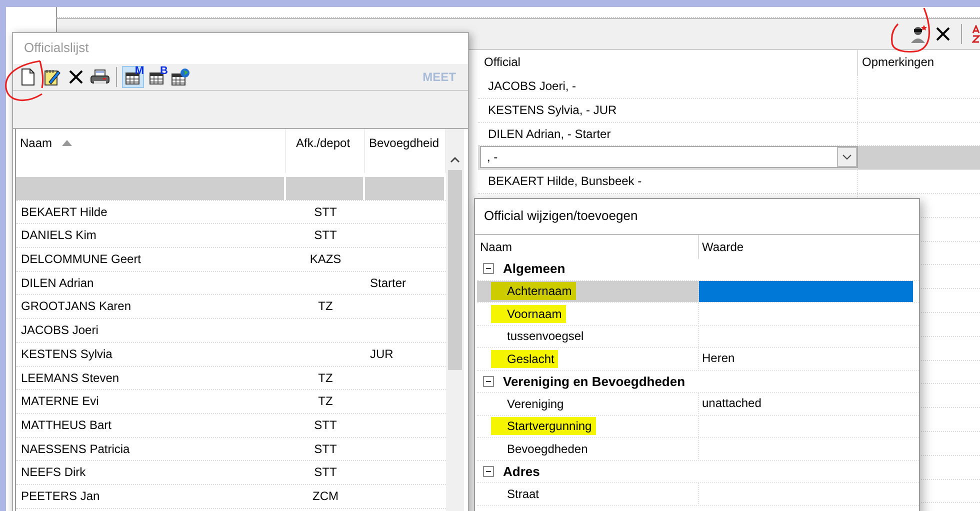  Describe the element at coordinates (66, 425) in the screenshot. I see `table-cell-text: MATTHEUS Bart` at that location.